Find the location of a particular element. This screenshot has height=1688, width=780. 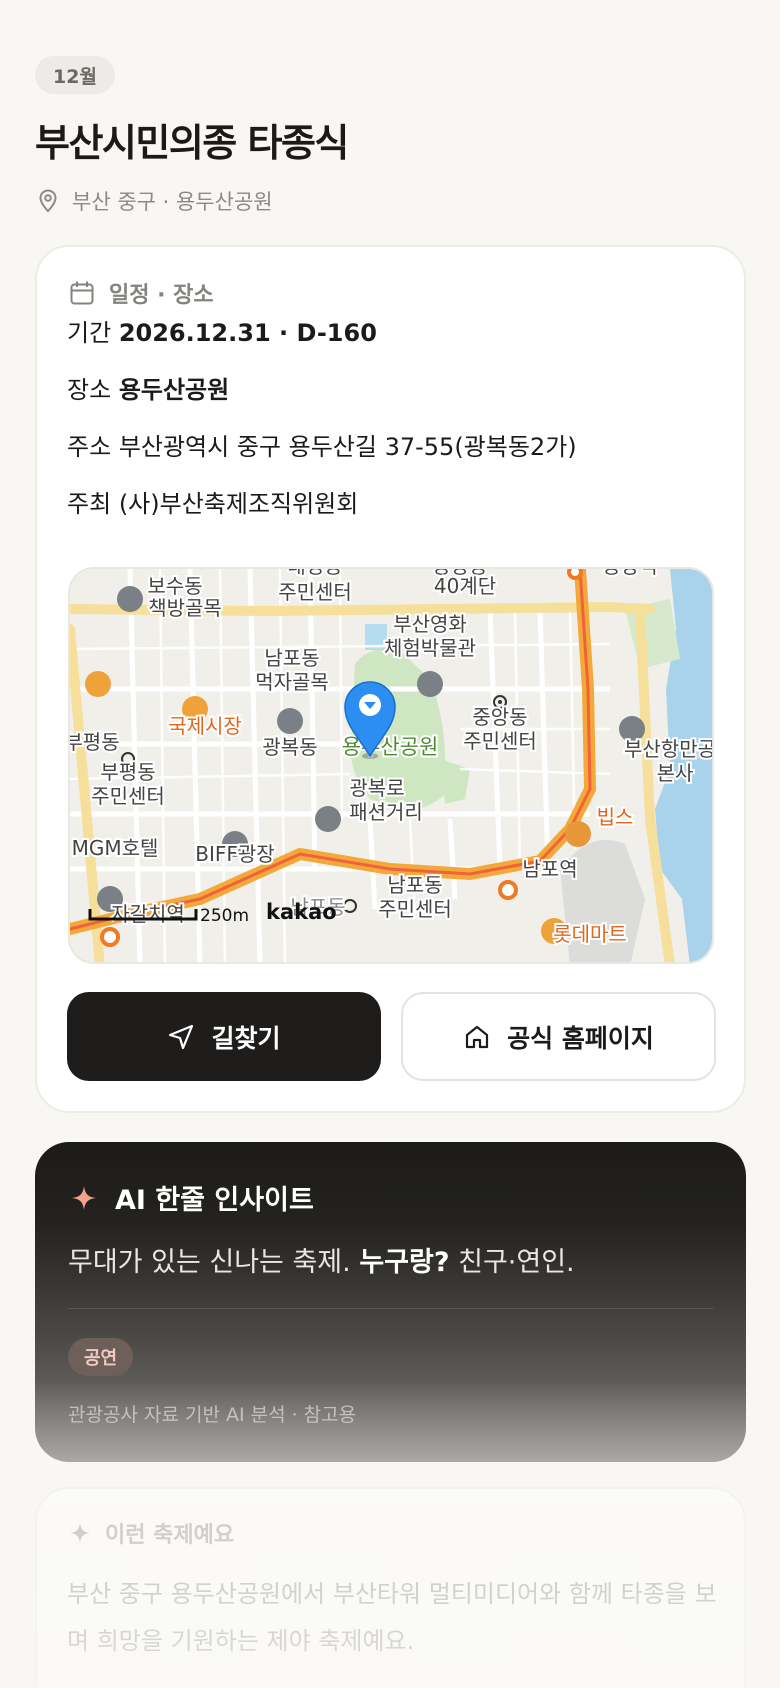

map-label: 광복로 is located at coordinates (376, 788).